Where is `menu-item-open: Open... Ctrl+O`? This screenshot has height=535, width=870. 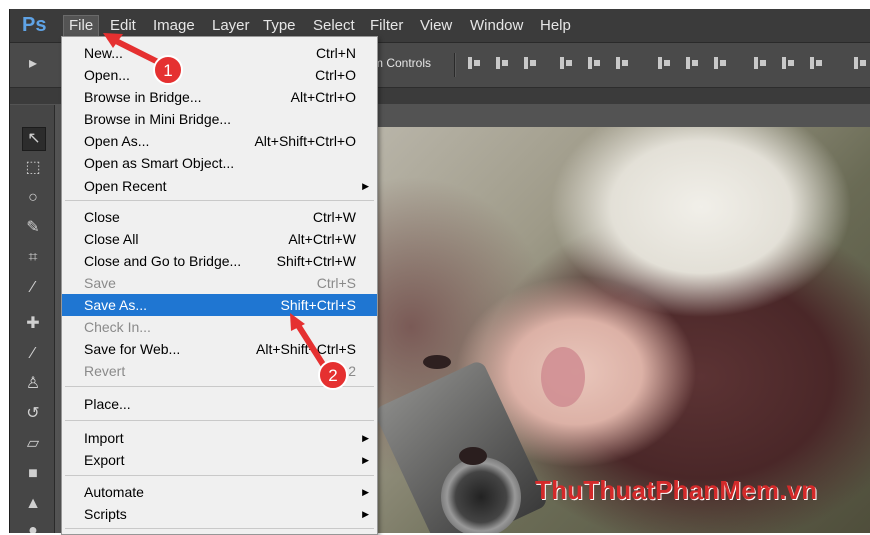 menu-item-open: Open... Ctrl+O is located at coordinates (219, 75).